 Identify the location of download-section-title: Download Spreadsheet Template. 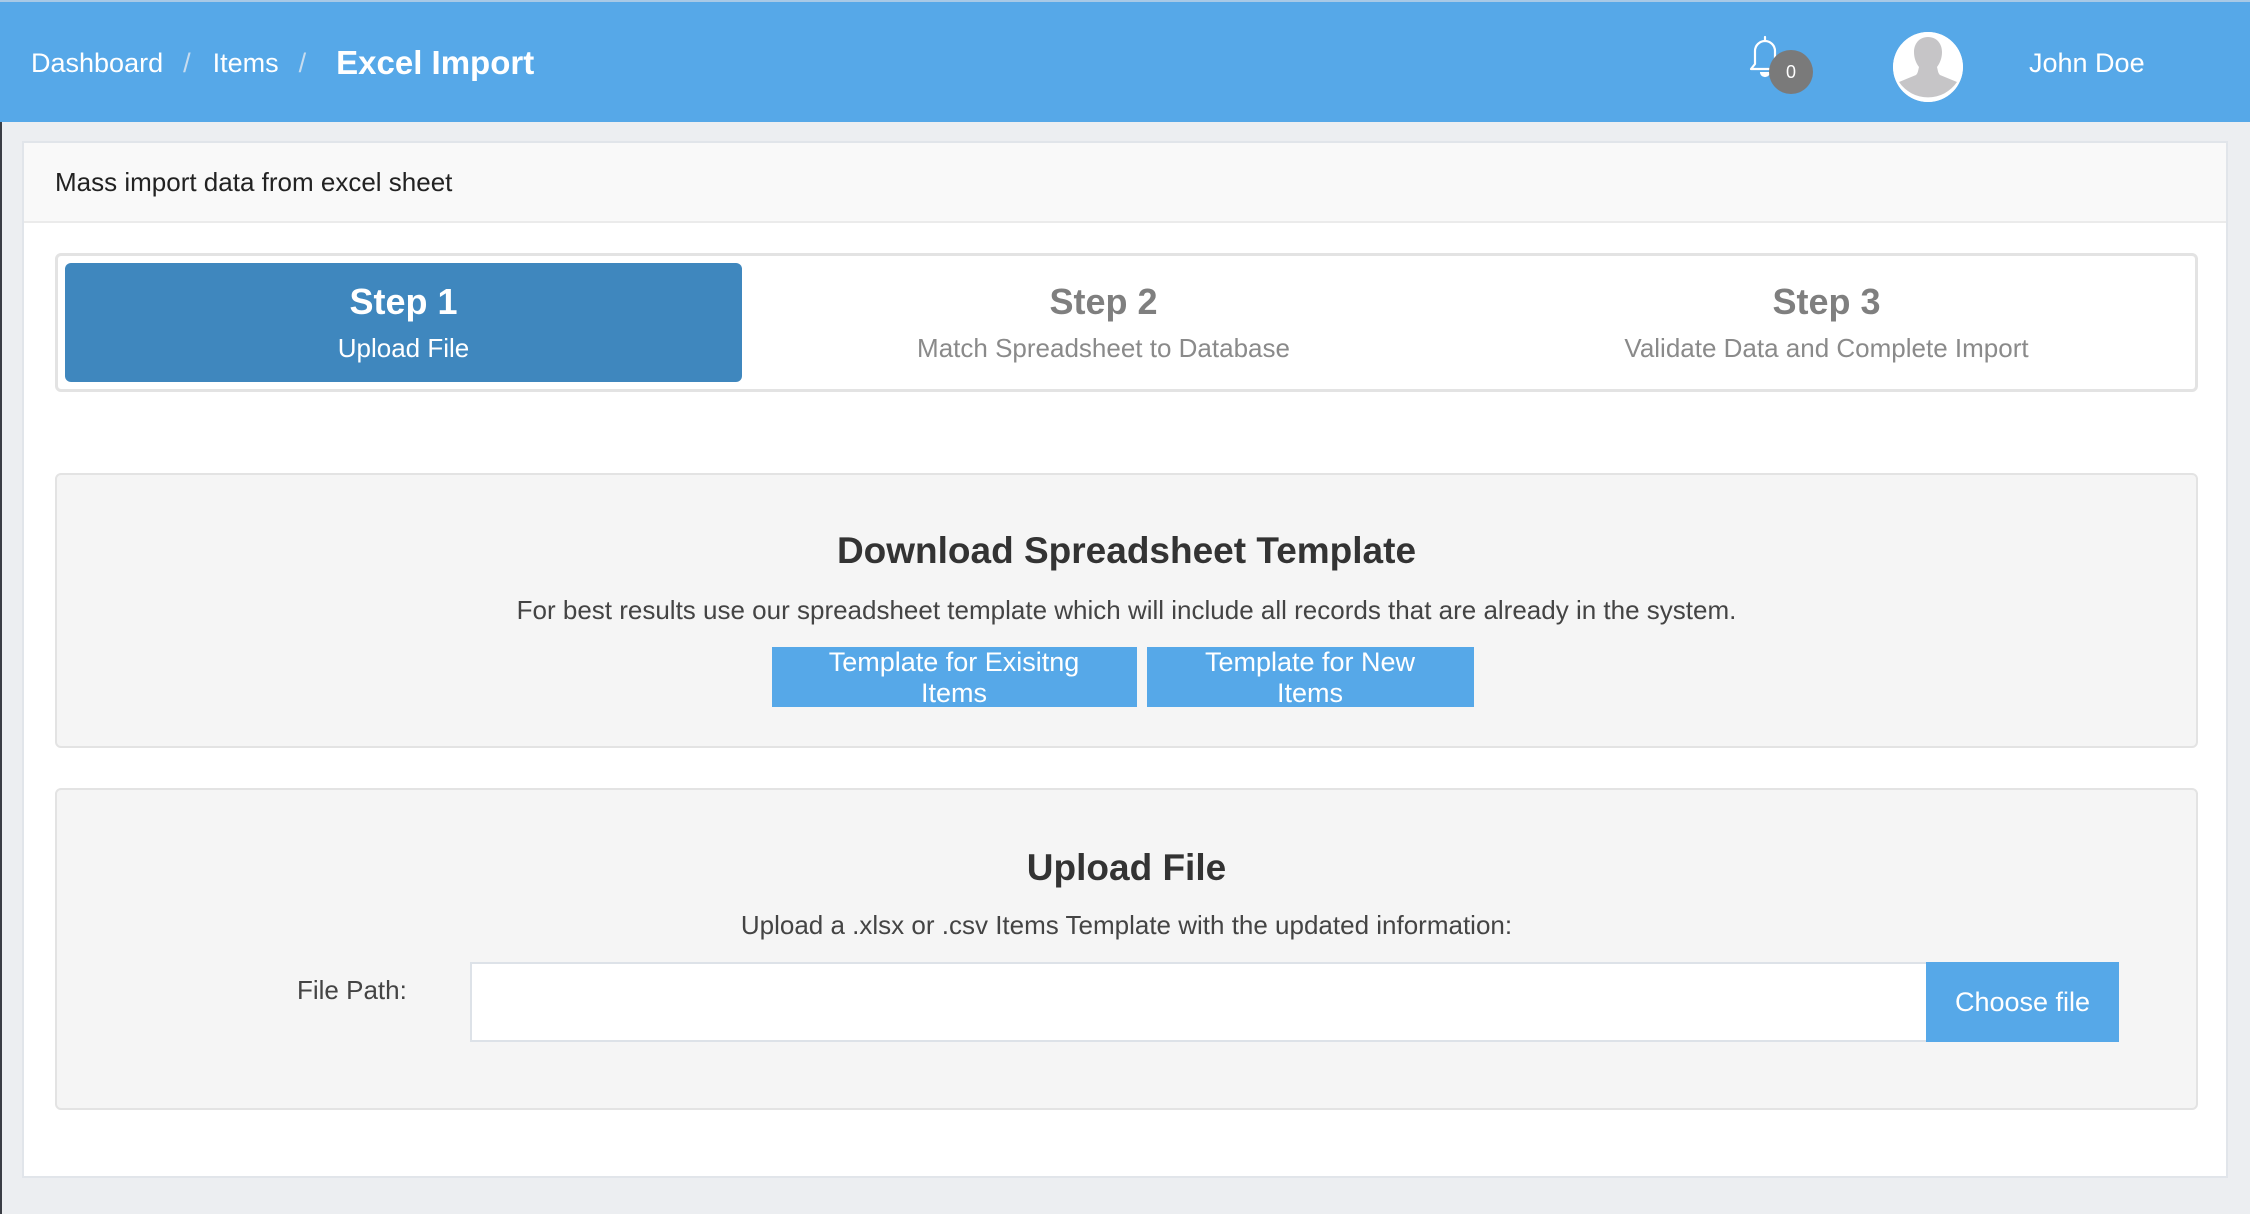
(1126, 550).